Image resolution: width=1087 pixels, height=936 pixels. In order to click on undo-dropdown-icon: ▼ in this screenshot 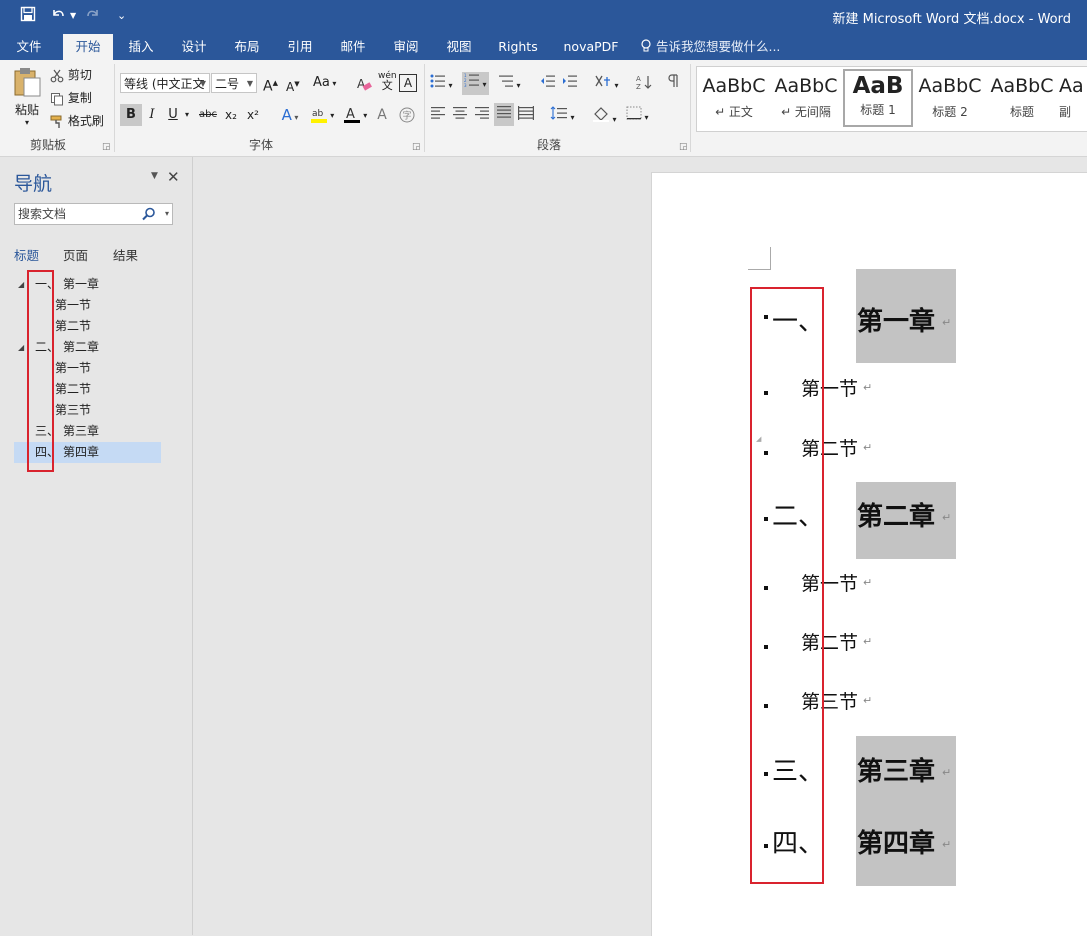, I will do `click(73, 16)`.